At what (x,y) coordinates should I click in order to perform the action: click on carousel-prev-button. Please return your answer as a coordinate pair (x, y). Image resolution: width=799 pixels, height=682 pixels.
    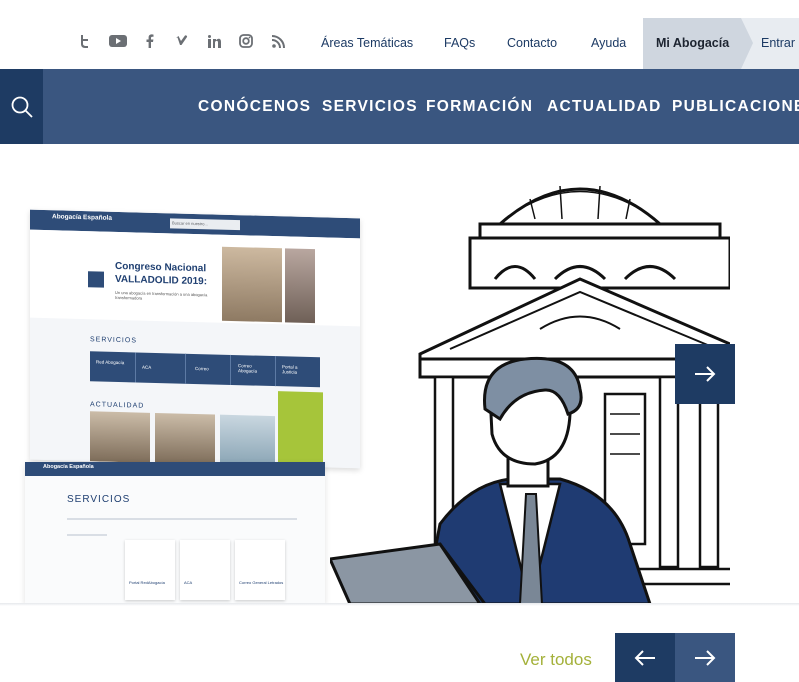
    Looking at the image, I should click on (645, 657).